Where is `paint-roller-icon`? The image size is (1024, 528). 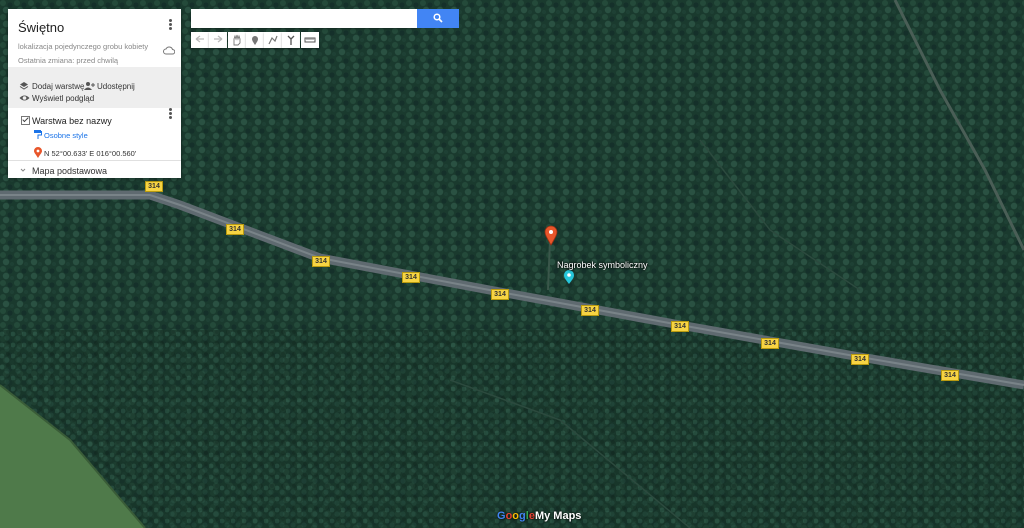
paint-roller-icon is located at coordinates (38, 134).